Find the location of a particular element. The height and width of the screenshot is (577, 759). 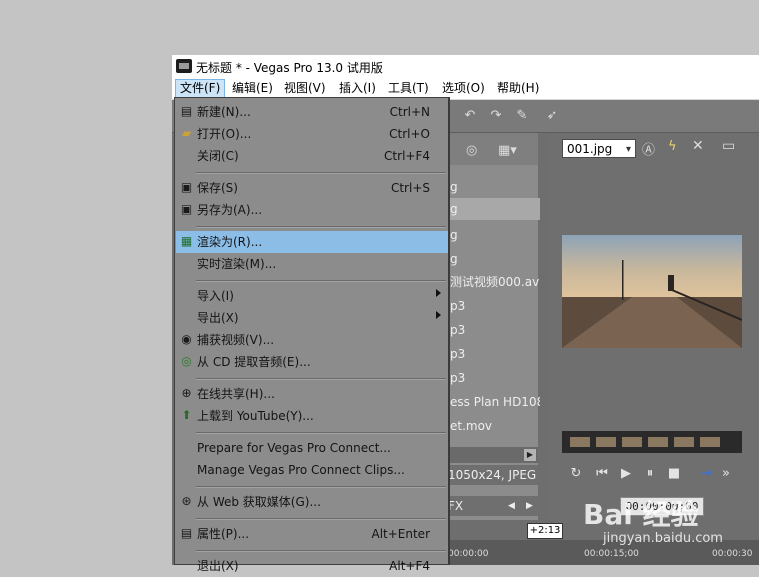

timeline-tick: 00:00:30 is located at coordinates (732, 554).